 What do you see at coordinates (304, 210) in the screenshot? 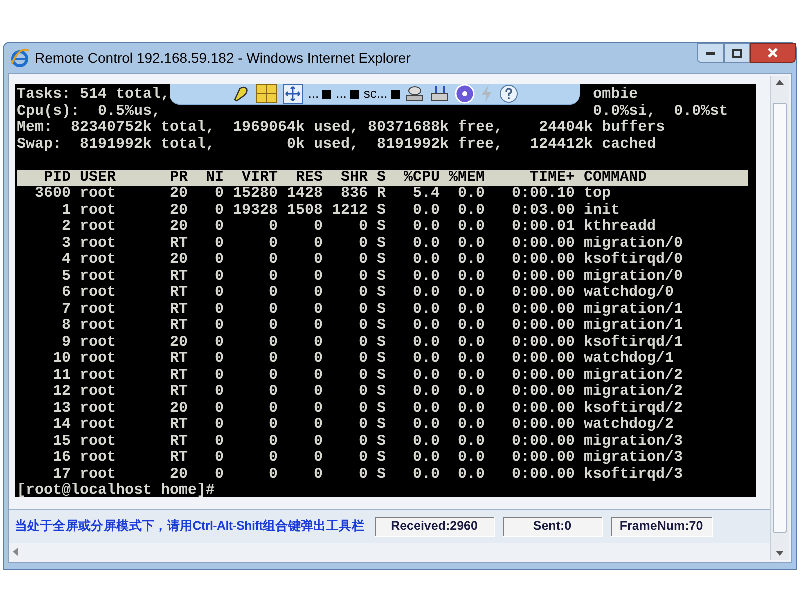
I see `table-cell: 1508` at bounding box center [304, 210].